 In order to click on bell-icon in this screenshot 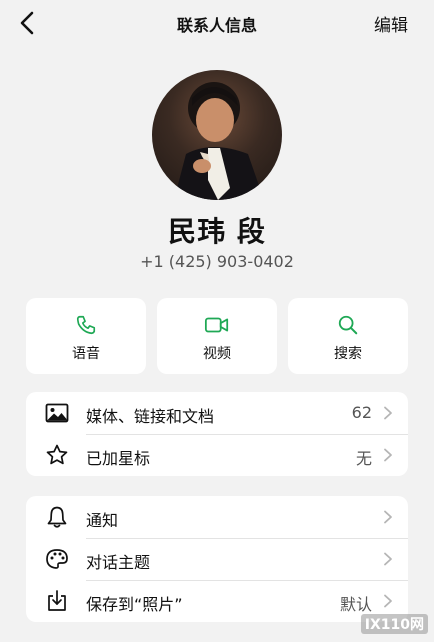, I will do `click(57, 517)`.